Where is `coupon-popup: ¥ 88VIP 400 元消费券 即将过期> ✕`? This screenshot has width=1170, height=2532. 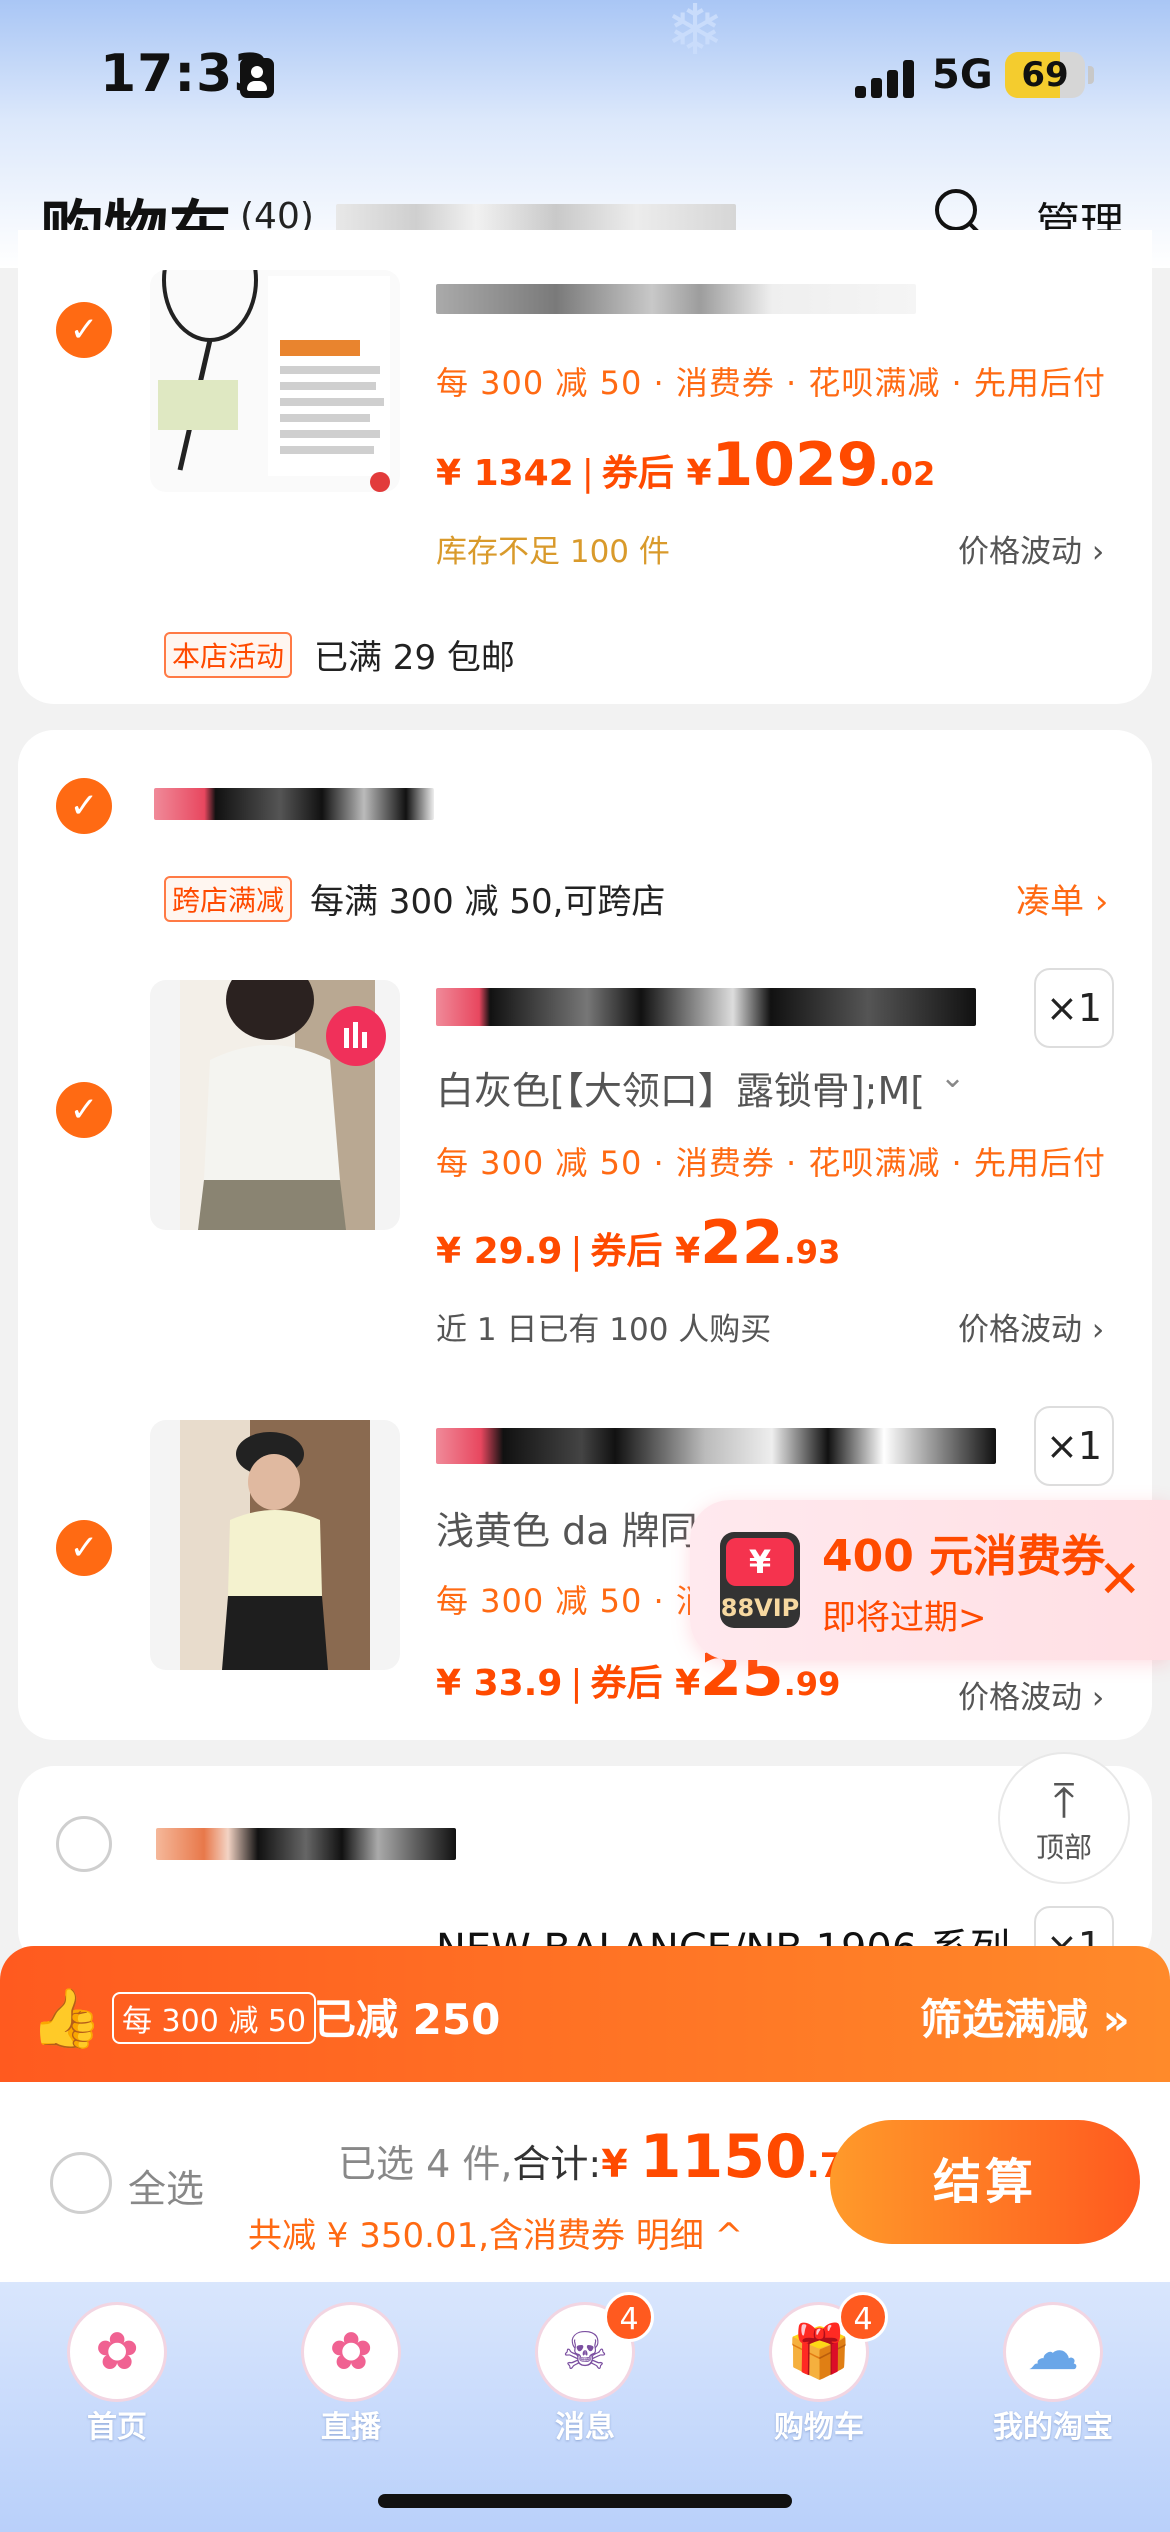 coupon-popup: ¥ 88VIP 400 元消费券 即将过期> ✕ is located at coordinates (930, 1580).